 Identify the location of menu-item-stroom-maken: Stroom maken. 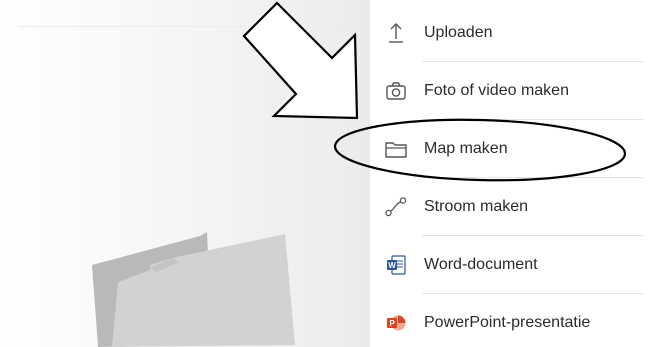
(509, 207).